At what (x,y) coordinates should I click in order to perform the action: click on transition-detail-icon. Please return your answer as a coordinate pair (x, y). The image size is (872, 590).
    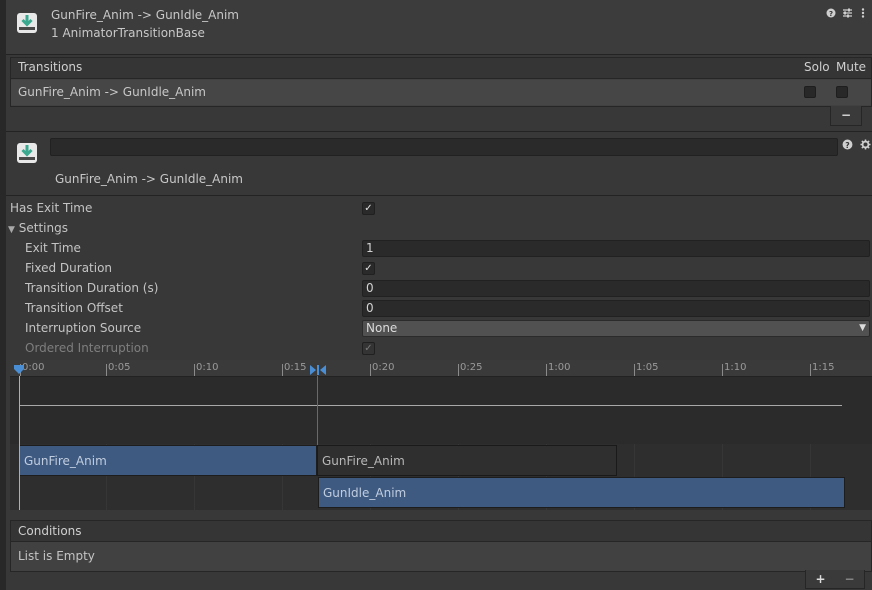
    Looking at the image, I should click on (27, 154).